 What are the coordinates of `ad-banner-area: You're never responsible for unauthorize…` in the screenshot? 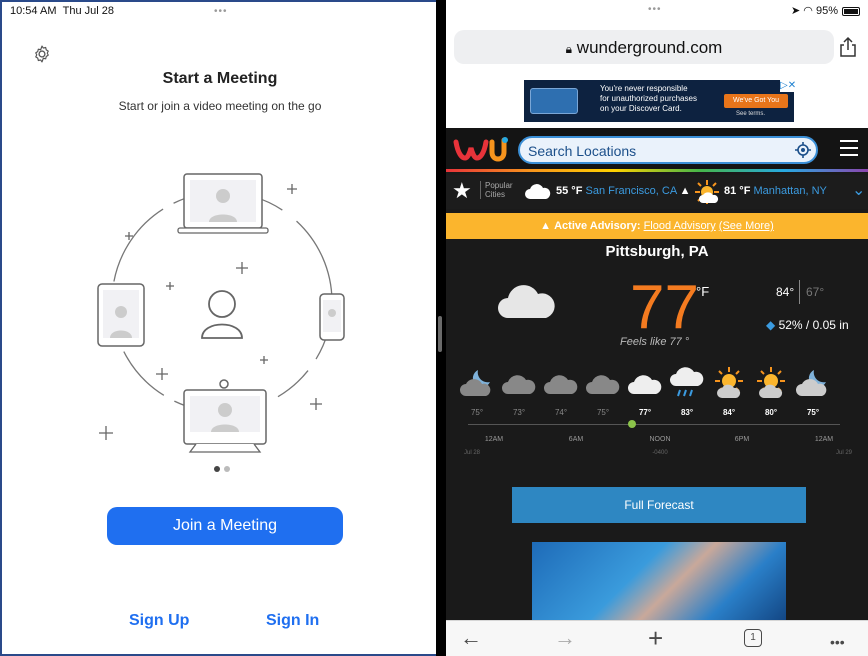 It's located at (657, 102).